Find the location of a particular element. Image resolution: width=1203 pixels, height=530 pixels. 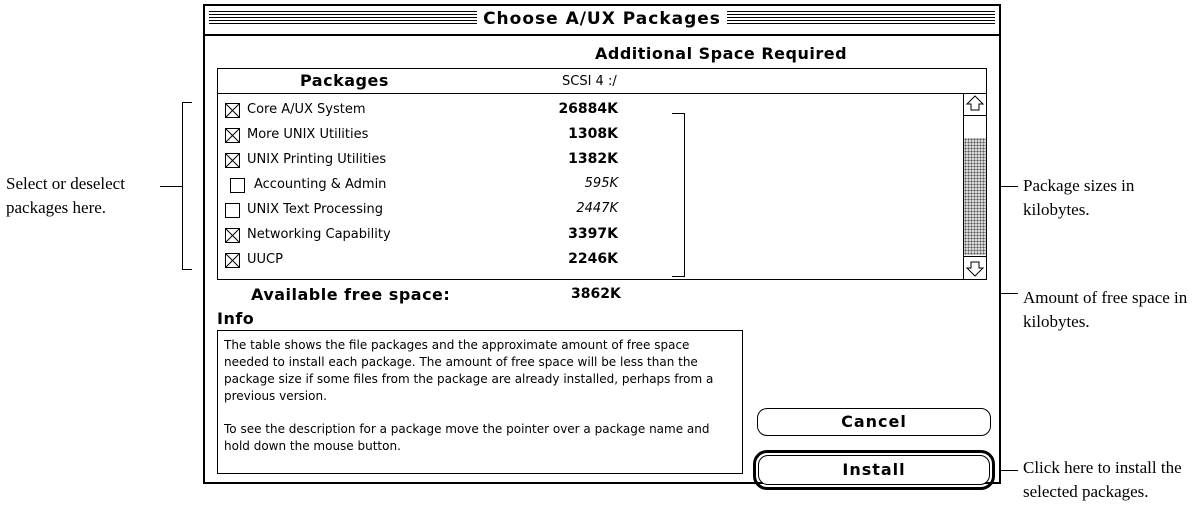

package-size: 26884K is located at coordinates (588, 109).